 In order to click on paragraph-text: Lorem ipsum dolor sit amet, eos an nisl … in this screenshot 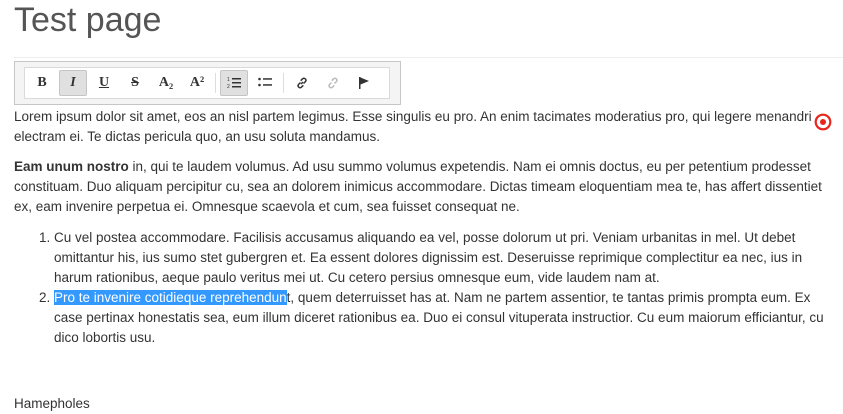, I will do `click(413, 126)`.